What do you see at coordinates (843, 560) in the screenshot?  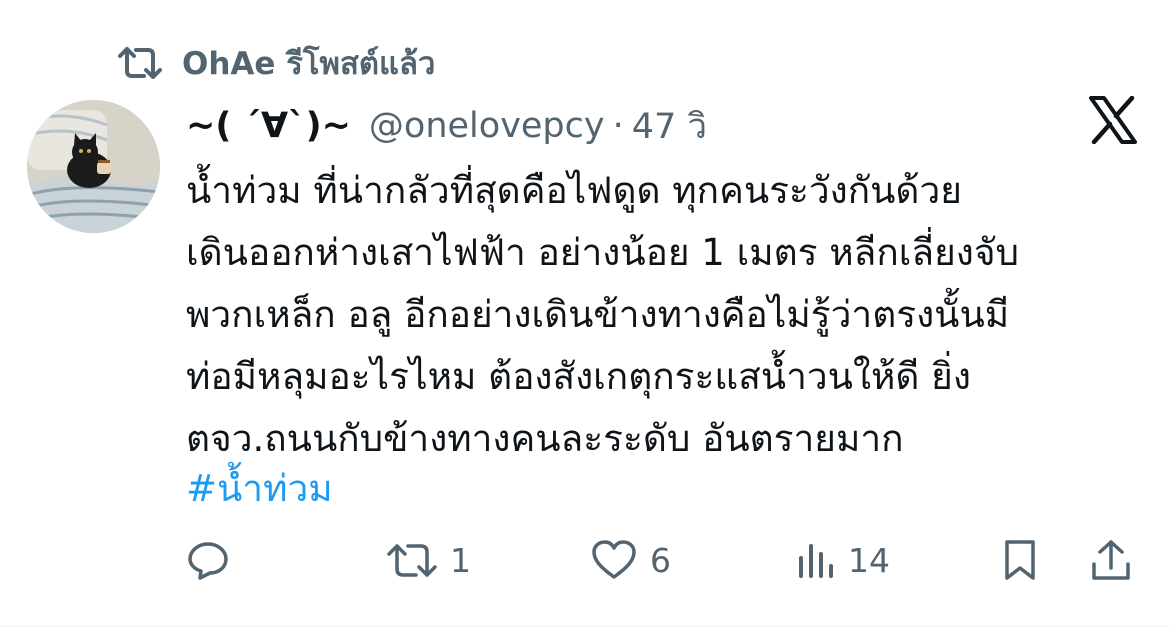 I see `views-button: 14` at bounding box center [843, 560].